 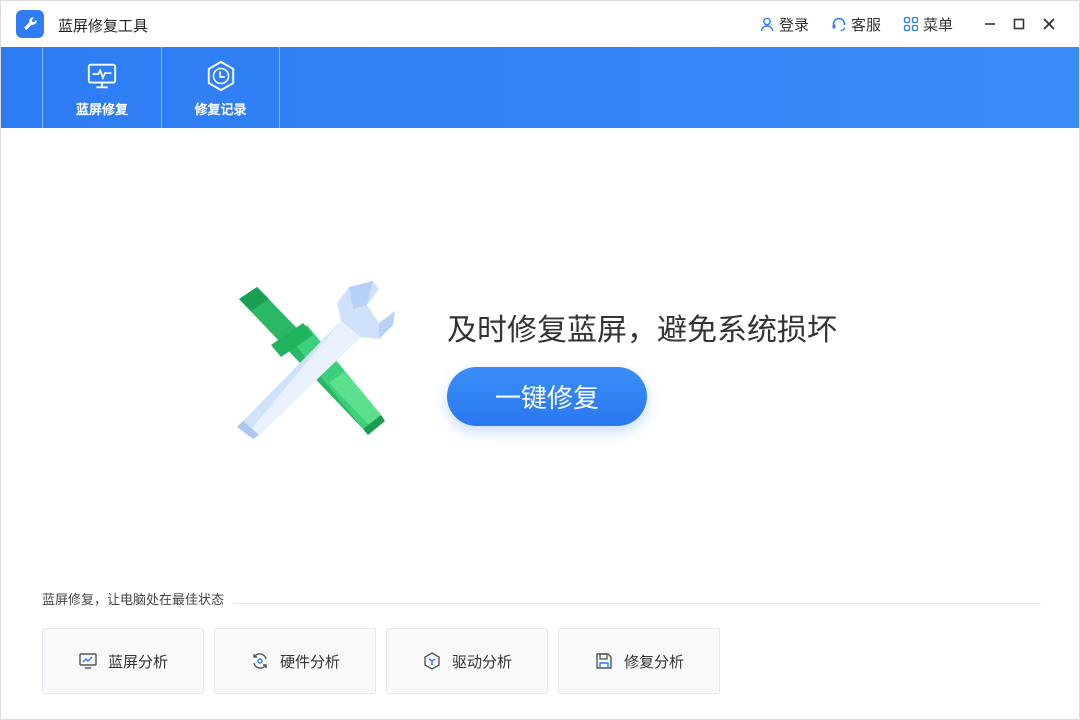 I want to click on bluescreen-analysis-button: 蓝屏分析, so click(x=123, y=661).